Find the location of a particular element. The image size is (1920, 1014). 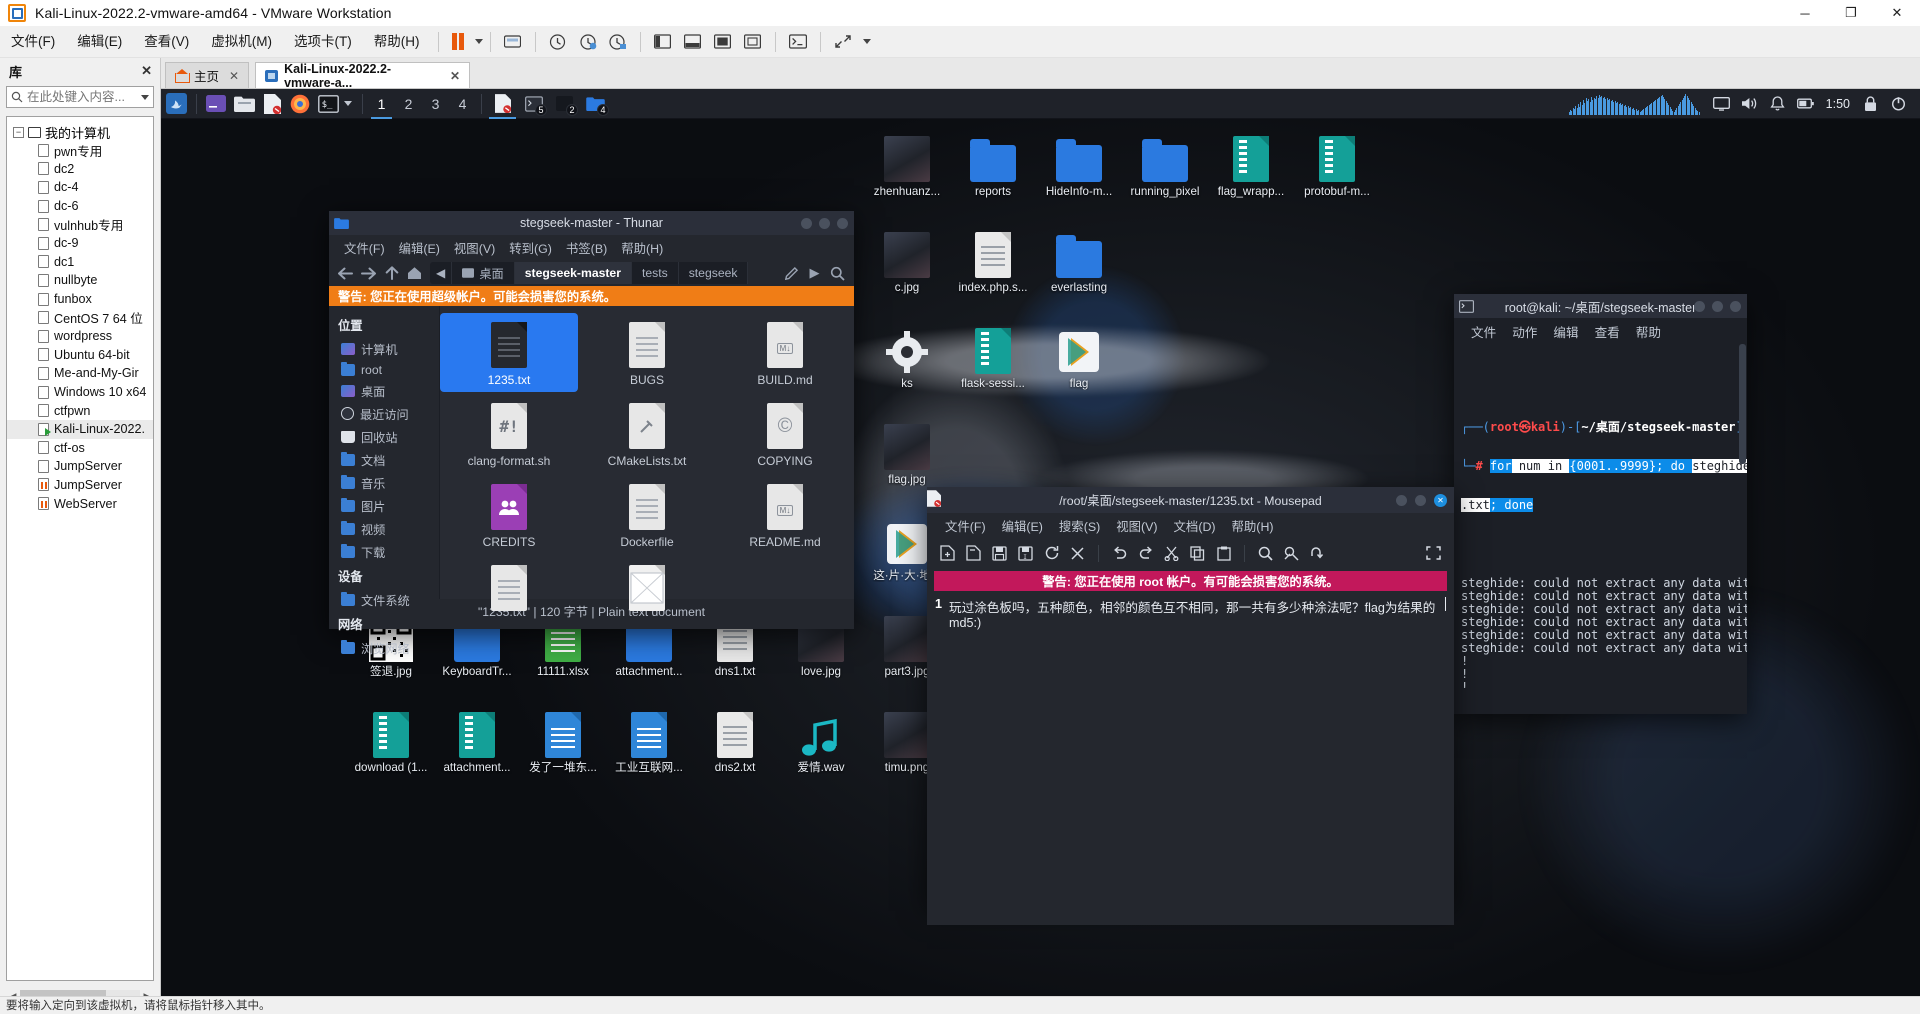

mousepad-minimize-button is located at coordinates (1401, 500).